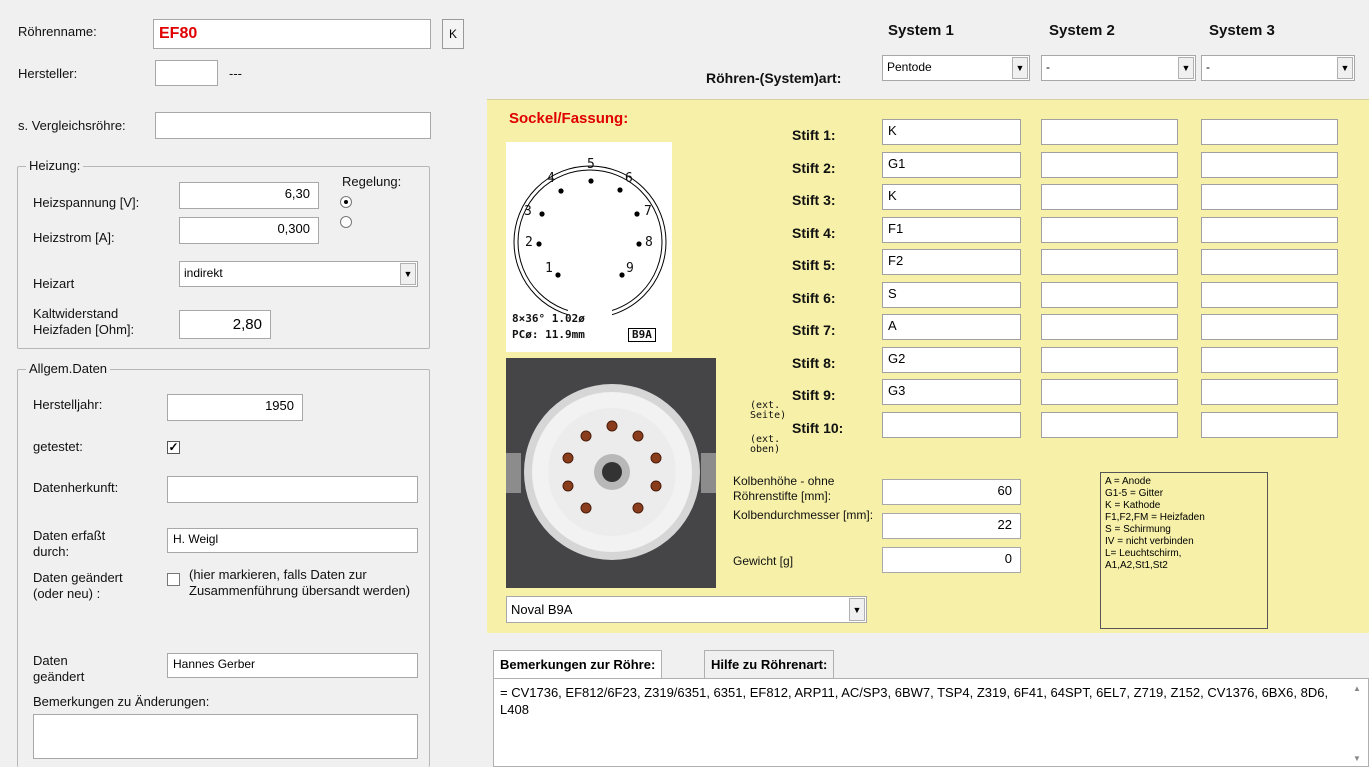 This screenshot has height=767, width=1369. Describe the element at coordinates (1109, 262) in the screenshot. I see `pin-5-system-2-input` at that location.